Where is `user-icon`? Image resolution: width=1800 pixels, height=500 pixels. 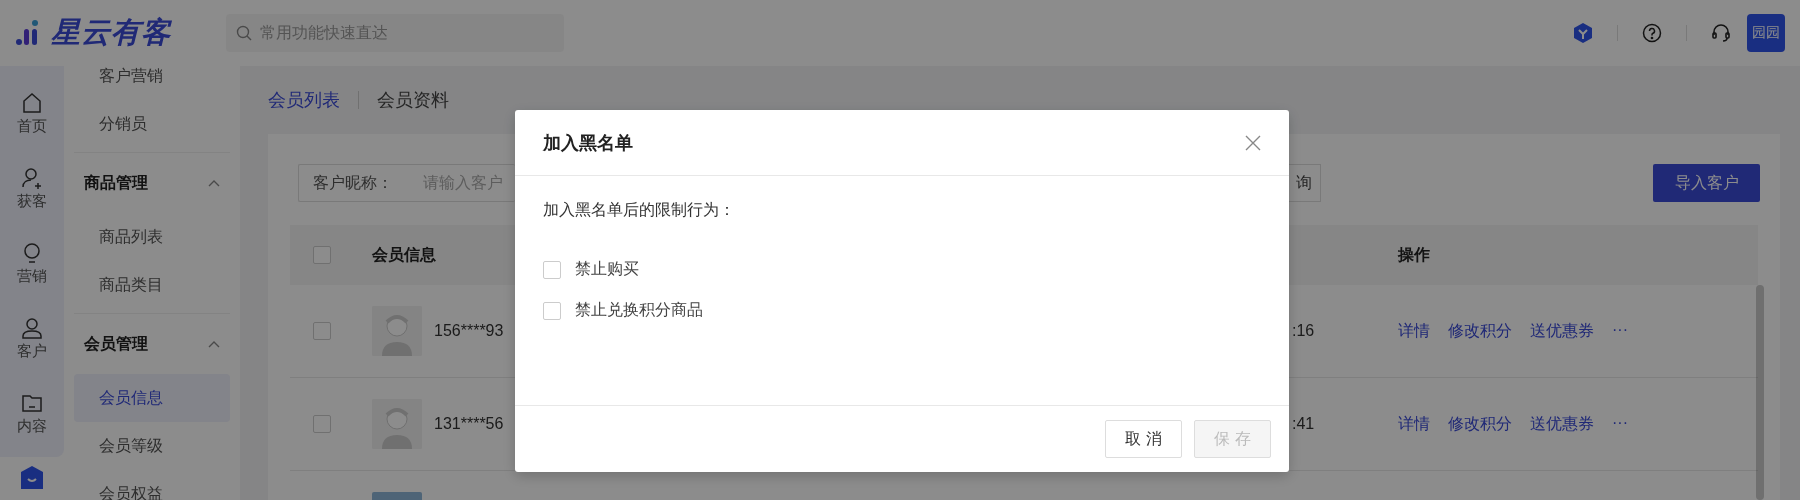
user-icon is located at coordinates (32, 327).